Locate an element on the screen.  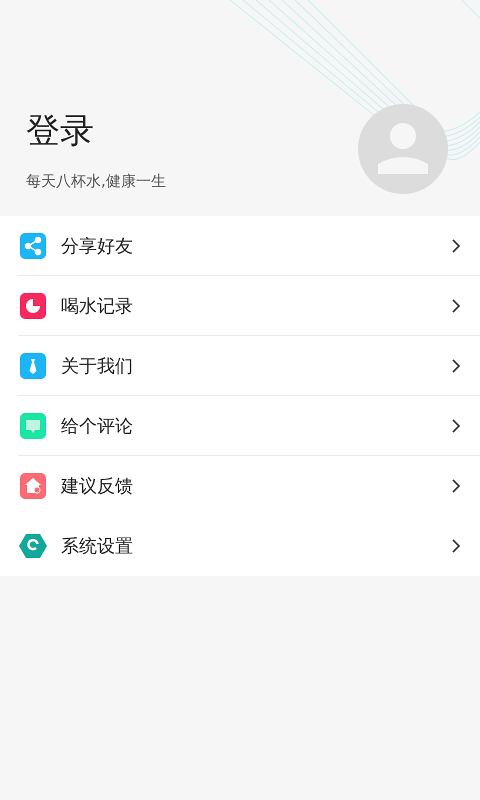
menu-label: 给个评论 is located at coordinates (97, 426).